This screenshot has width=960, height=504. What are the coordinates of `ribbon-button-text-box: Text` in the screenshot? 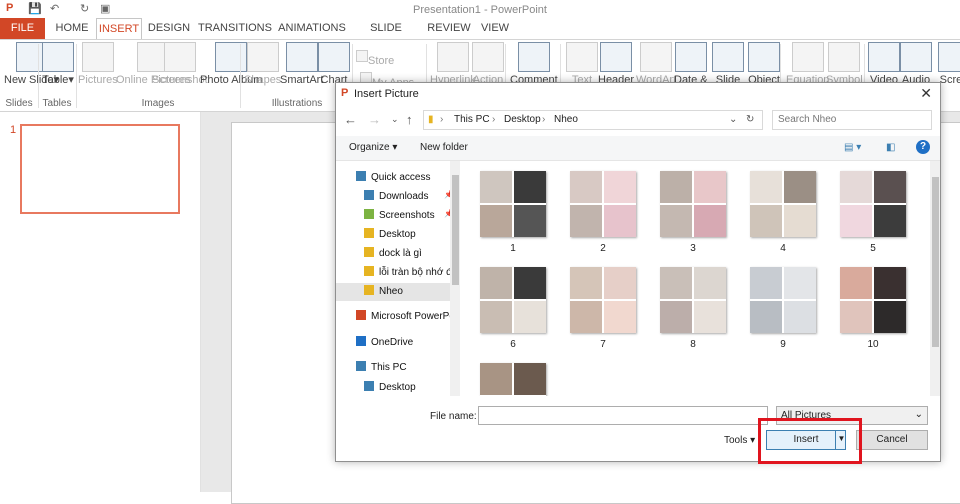 It's located at (582, 64).